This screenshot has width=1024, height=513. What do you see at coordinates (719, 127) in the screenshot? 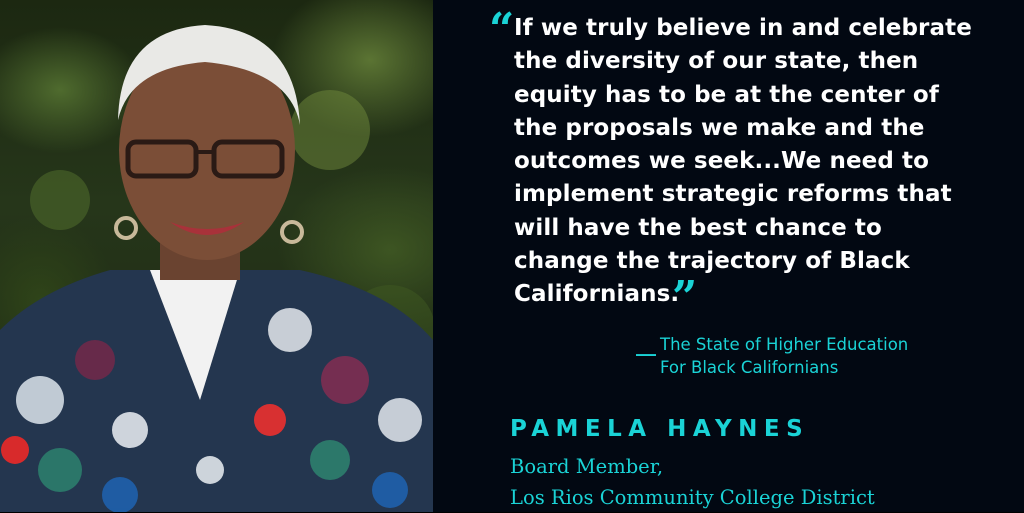
I see `quote-line: the proposals we make and the` at bounding box center [719, 127].